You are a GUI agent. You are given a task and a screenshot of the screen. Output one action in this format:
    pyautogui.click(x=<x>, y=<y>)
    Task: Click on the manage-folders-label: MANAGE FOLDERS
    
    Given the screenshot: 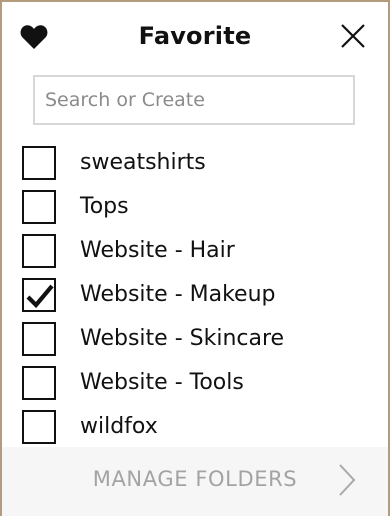 What is the action you would take?
    pyautogui.click(x=195, y=479)
    